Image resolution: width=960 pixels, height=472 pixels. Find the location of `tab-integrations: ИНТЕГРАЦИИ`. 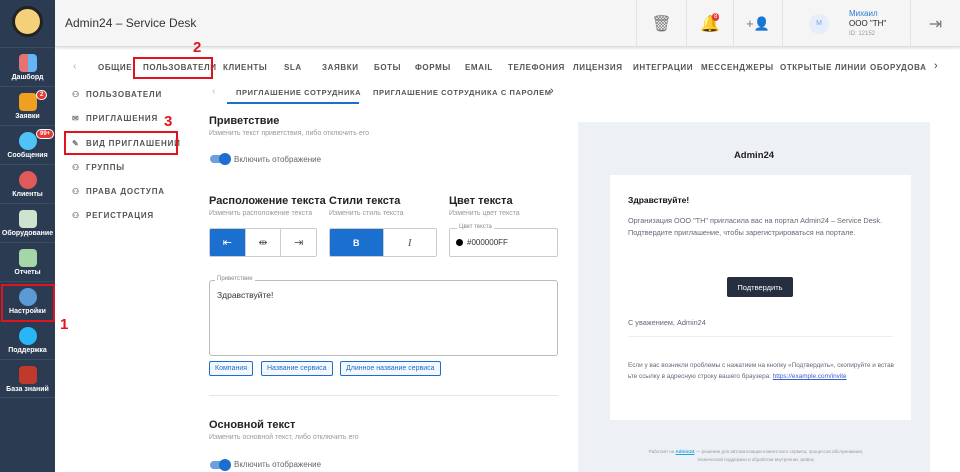

tab-integrations: ИНТЕГРАЦИИ is located at coordinates (663, 67).